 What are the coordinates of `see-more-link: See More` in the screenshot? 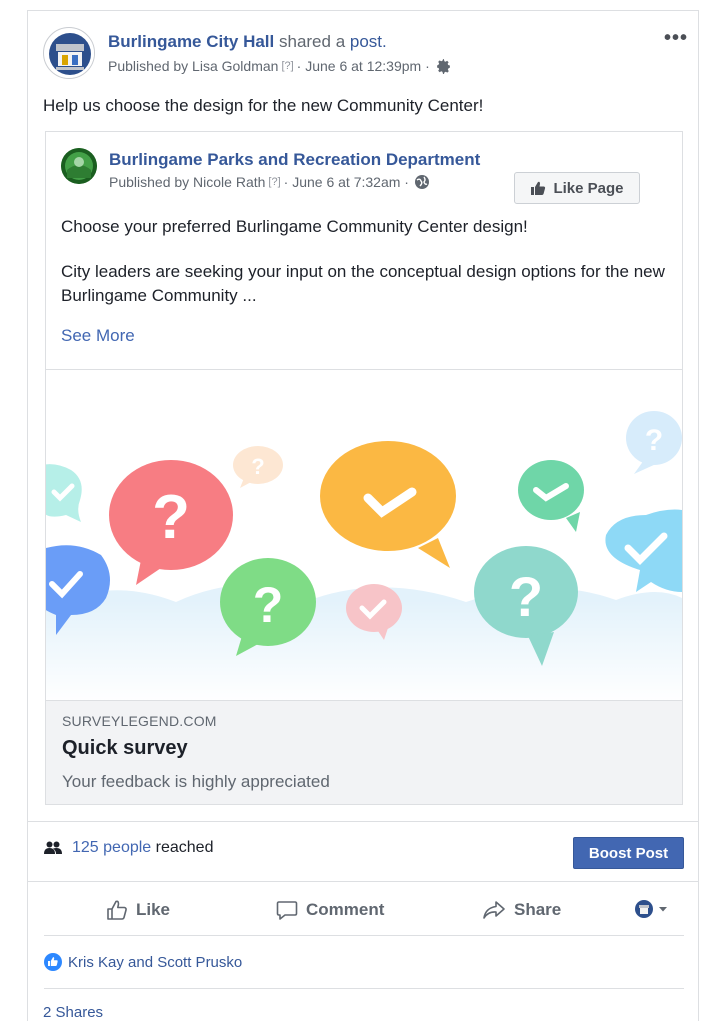 It's located at (98, 336).